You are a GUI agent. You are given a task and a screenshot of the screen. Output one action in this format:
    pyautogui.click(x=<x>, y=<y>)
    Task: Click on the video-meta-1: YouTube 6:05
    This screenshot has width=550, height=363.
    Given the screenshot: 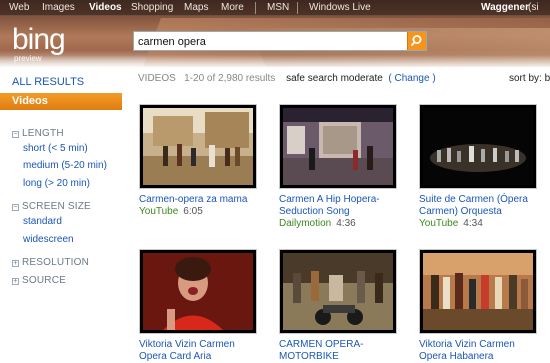 What is the action you would take?
    pyautogui.click(x=171, y=211)
    